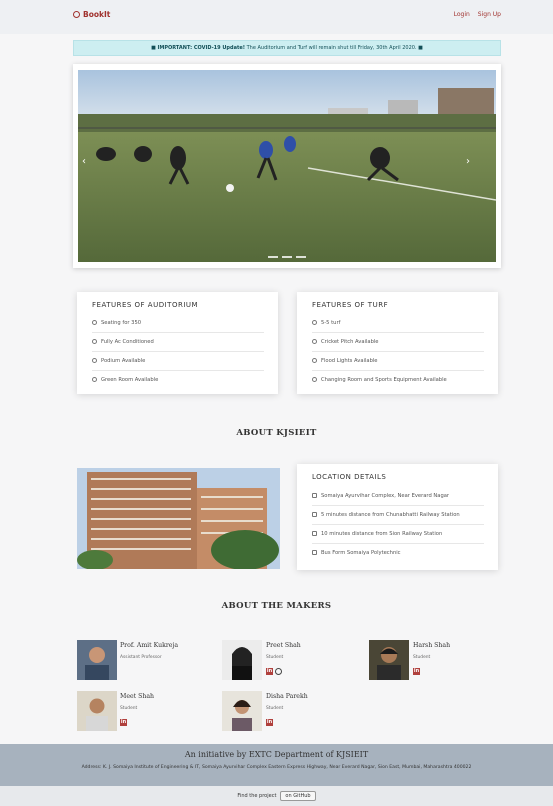 The image size is (553, 806). What do you see at coordinates (178, 323) in the screenshot?
I see `list-item: Seating for 350` at bounding box center [178, 323].